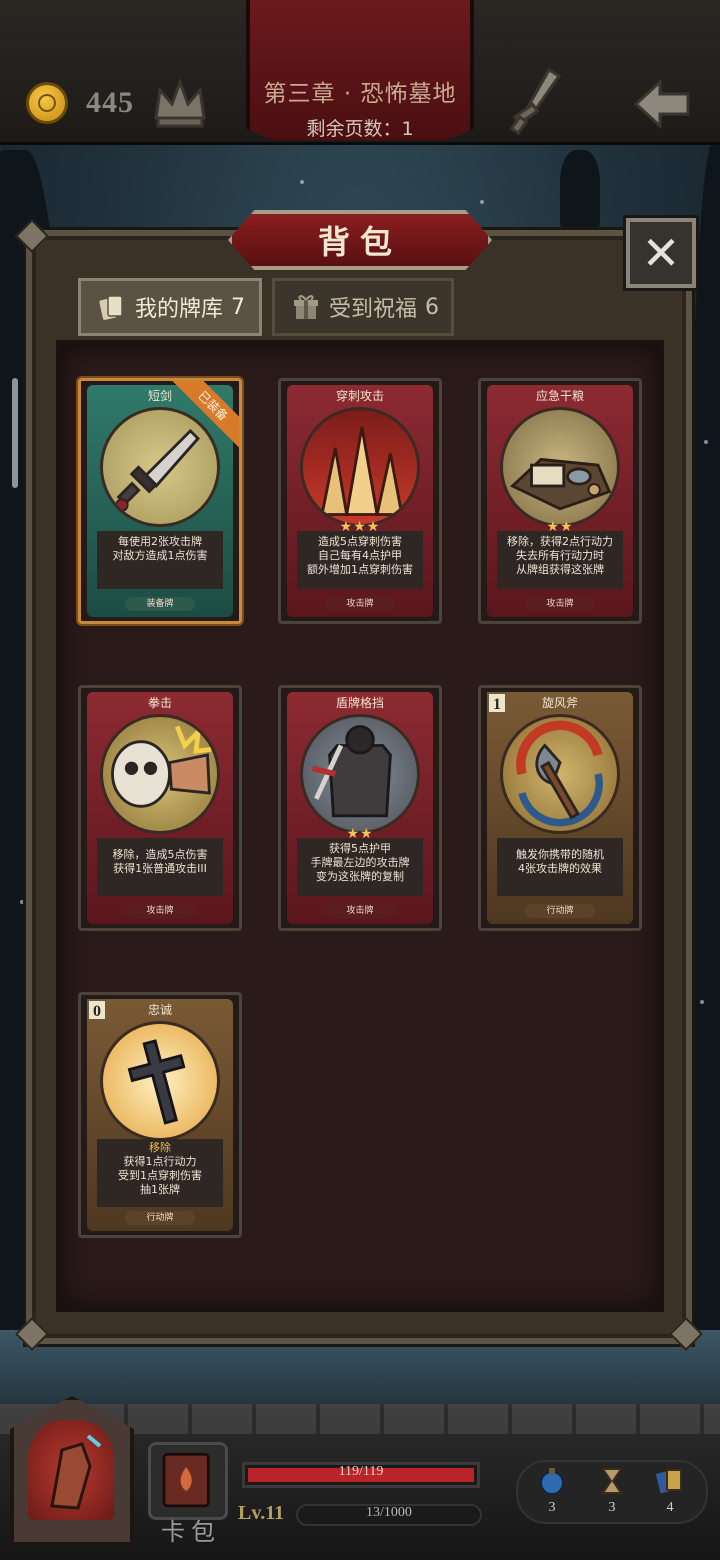 The height and width of the screenshot is (1560, 720). Describe the element at coordinates (359, 396) in the screenshot. I see `card-name: 穿刺攻击` at that location.